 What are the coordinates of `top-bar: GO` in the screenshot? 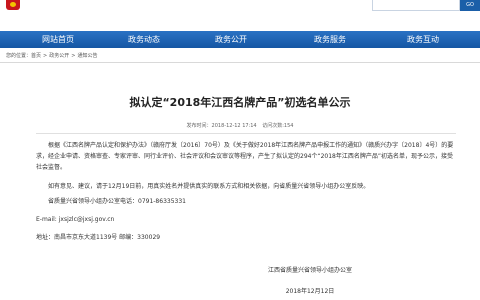 It's located at (240, 7).